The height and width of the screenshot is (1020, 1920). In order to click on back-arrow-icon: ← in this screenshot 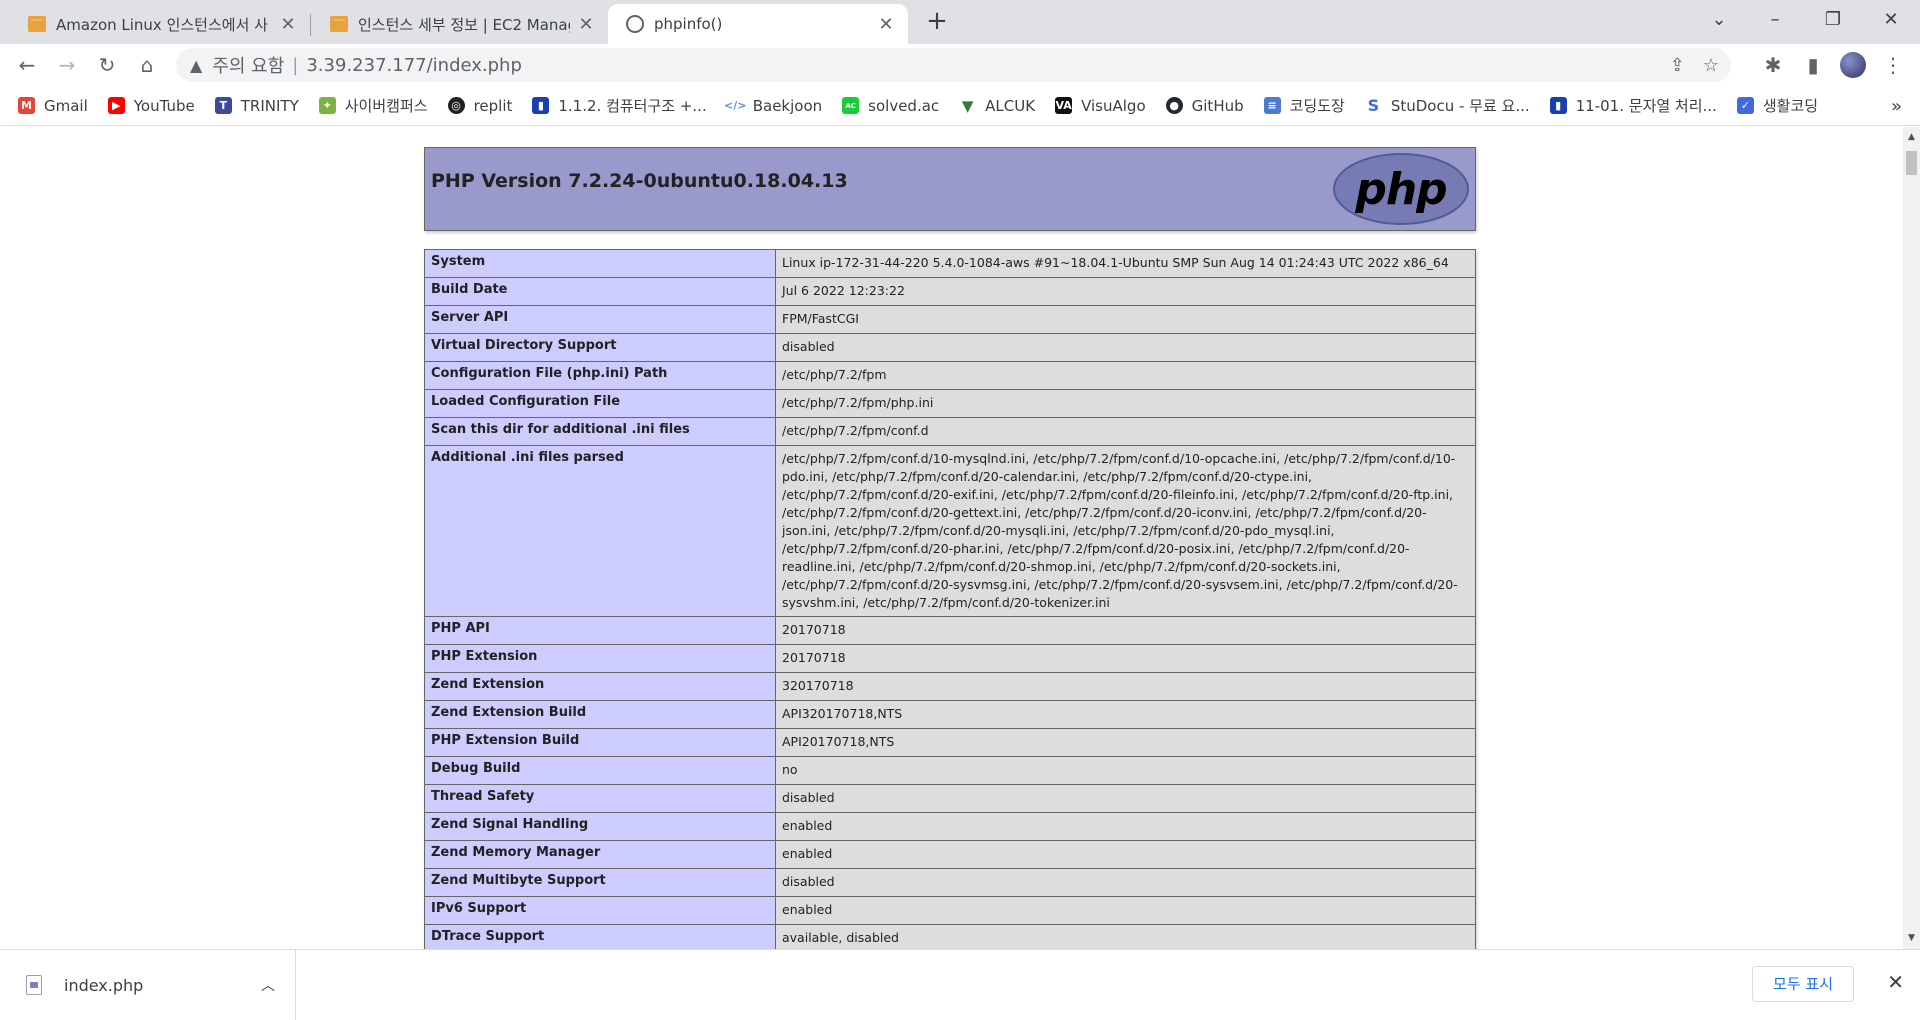, I will do `click(27, 65)`.